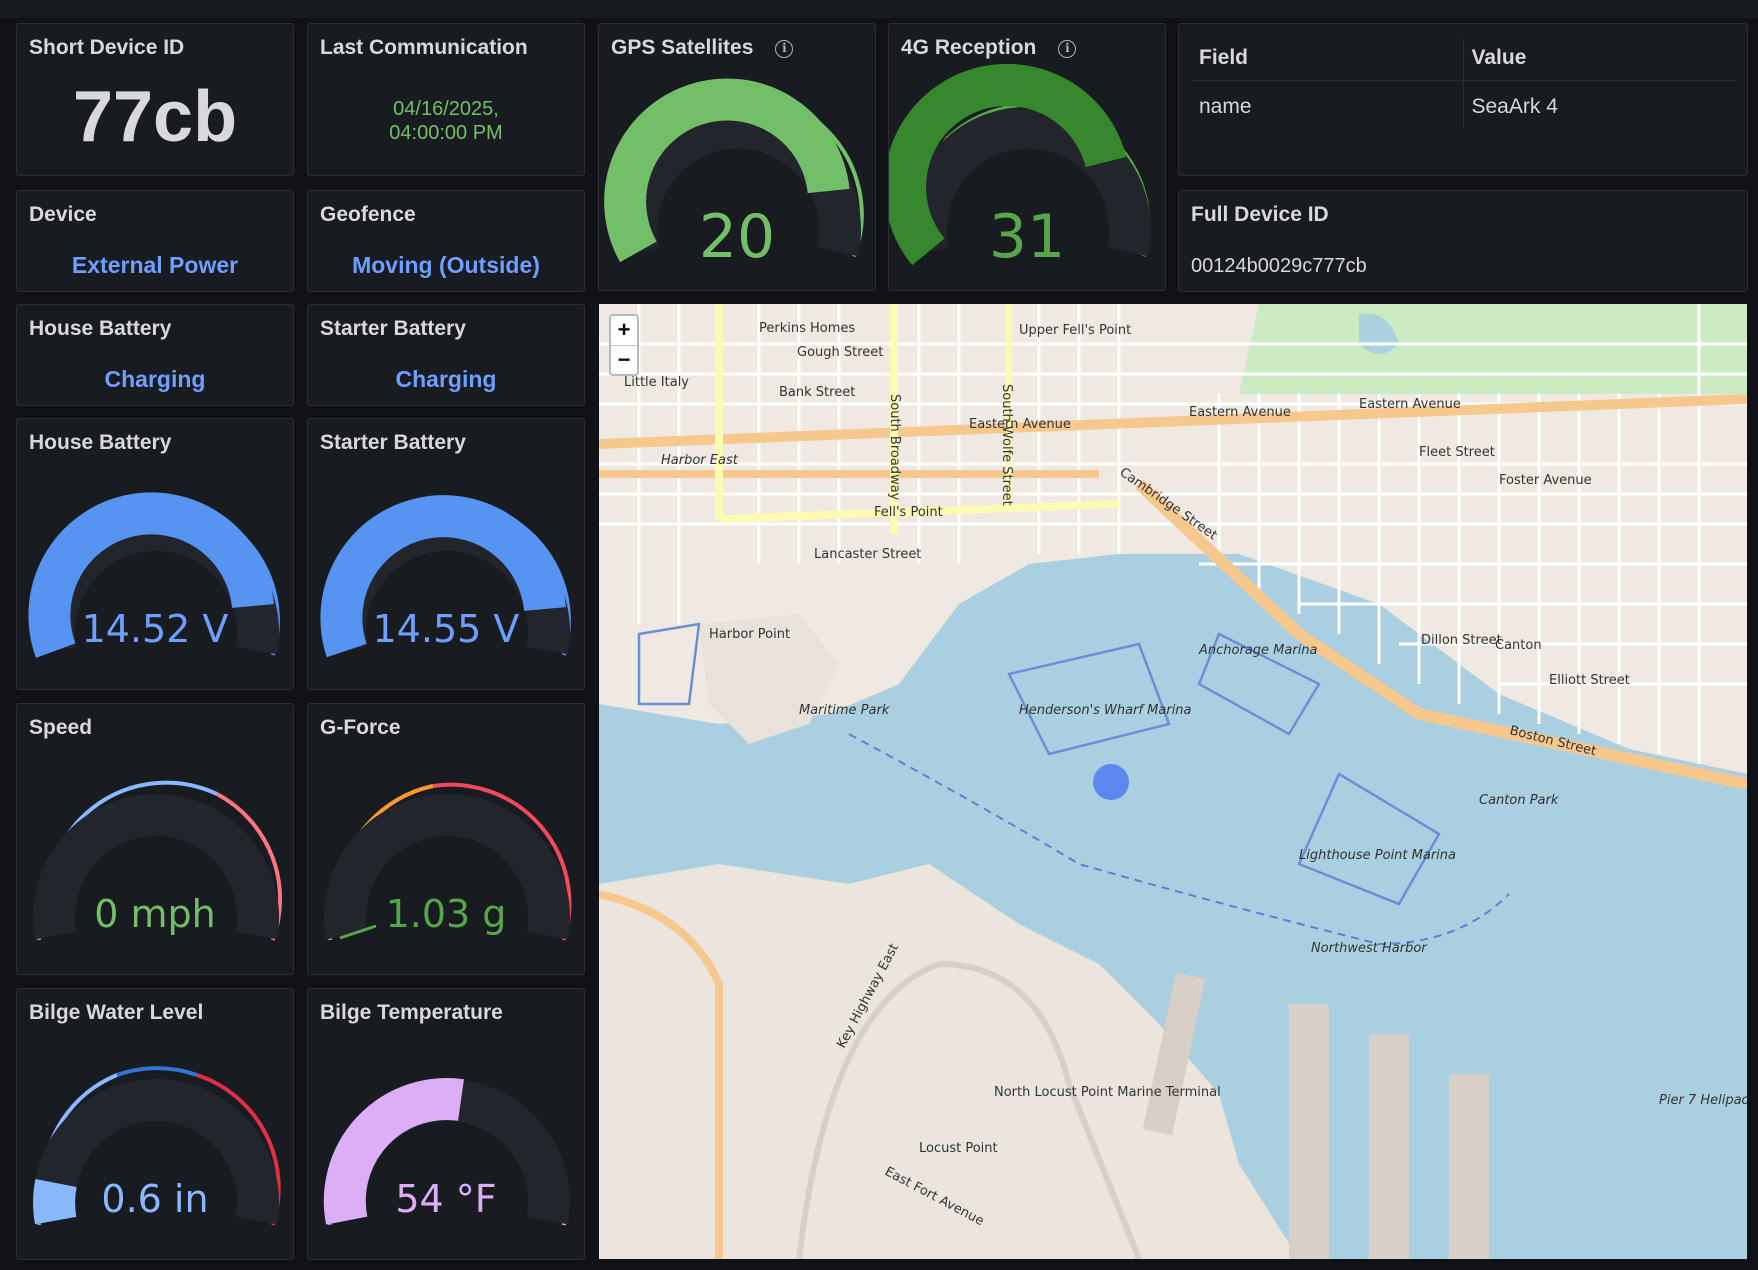 Image resolution: width=1758 pixels, height=1270 pixels. What do you see at coordinates (624, 330) in the screenshot?
I see `zoom-in-button: +` at bounding box center [624, 330].